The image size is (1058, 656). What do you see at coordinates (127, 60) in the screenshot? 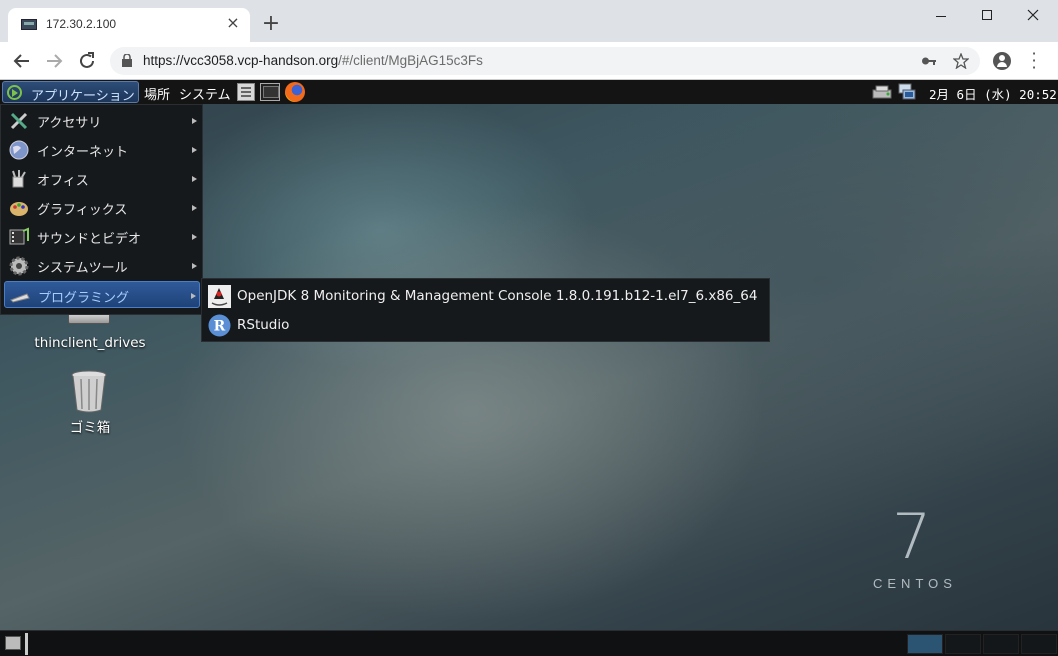
I see `lock-icon` at bounding box center [127, 60].